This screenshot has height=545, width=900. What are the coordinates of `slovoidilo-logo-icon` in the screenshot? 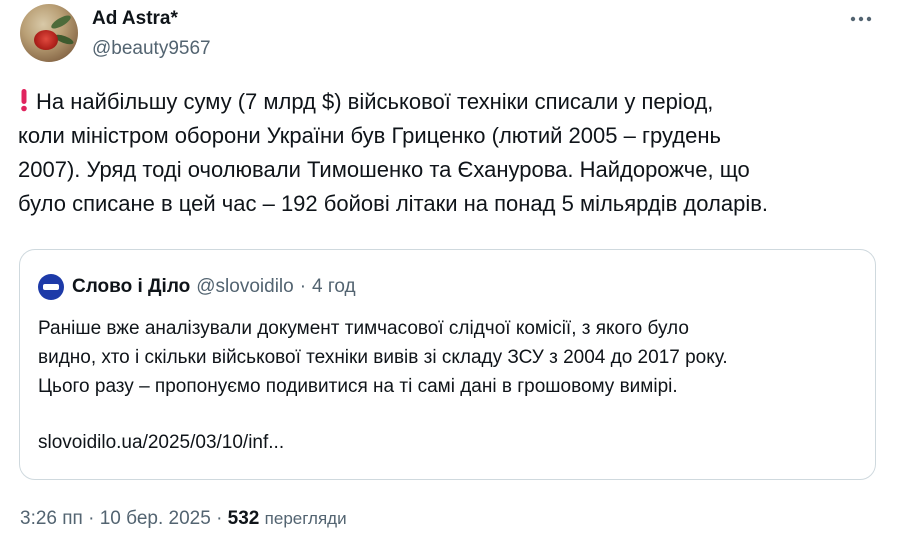 It's located at (51, 287).